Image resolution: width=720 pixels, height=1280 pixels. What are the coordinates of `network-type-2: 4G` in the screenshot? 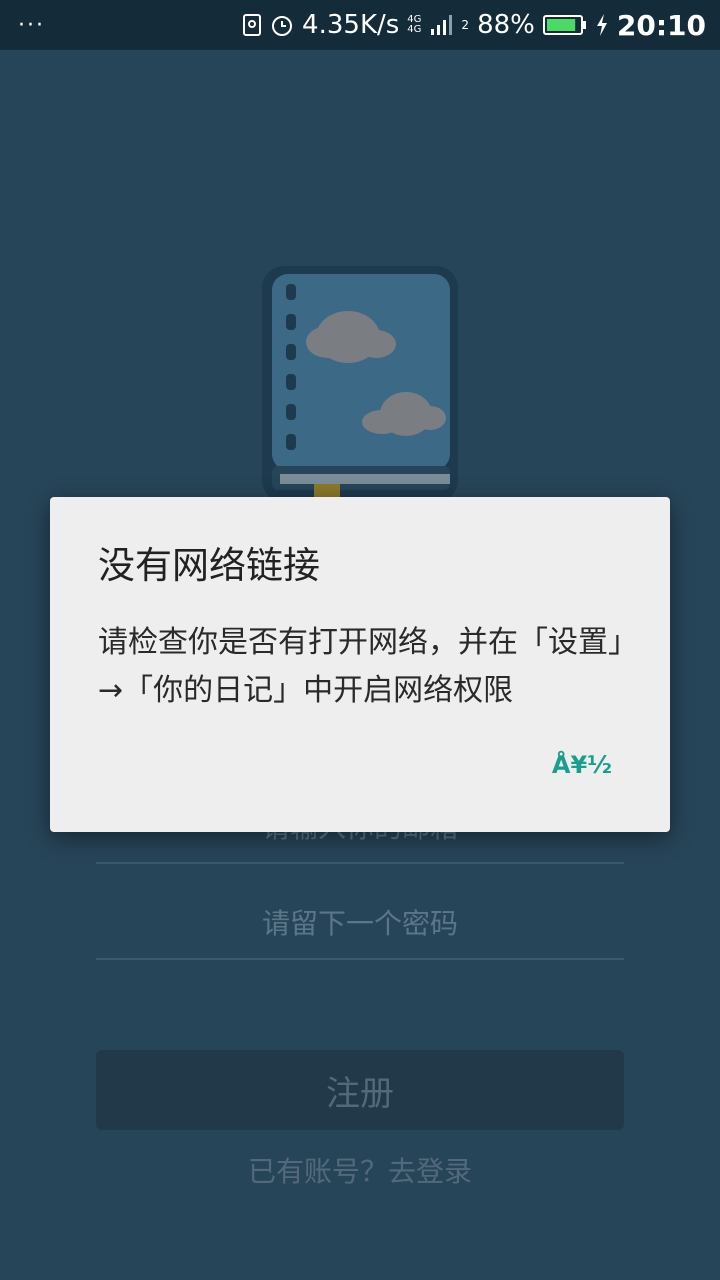 It's located at (414, 29).